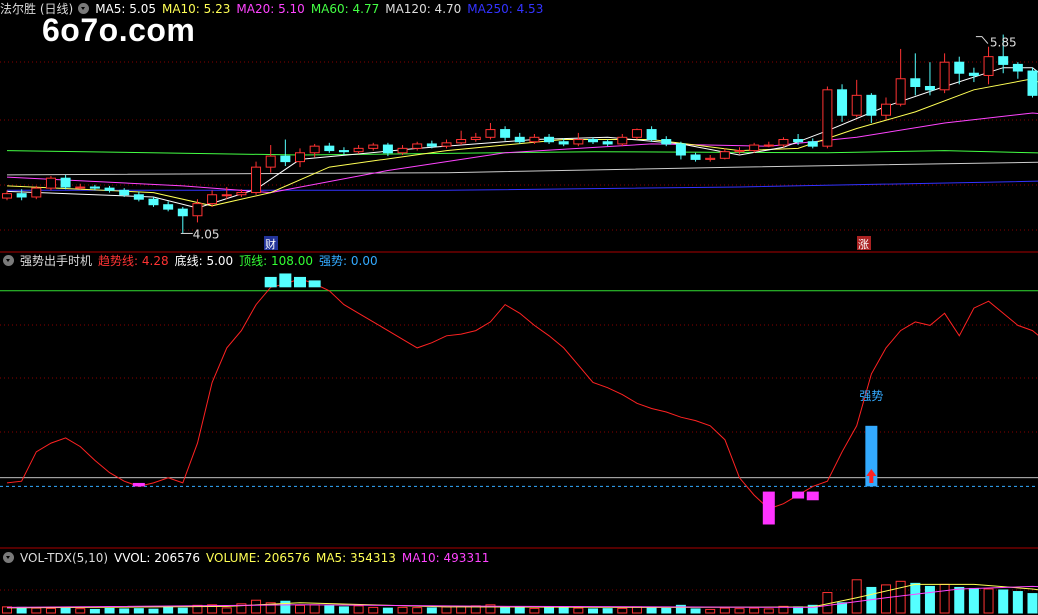  Describe the element at coordinates (133, 261) in the screenshot. I see `indicator-legend-0: 趋势线: 4.28` at that location.